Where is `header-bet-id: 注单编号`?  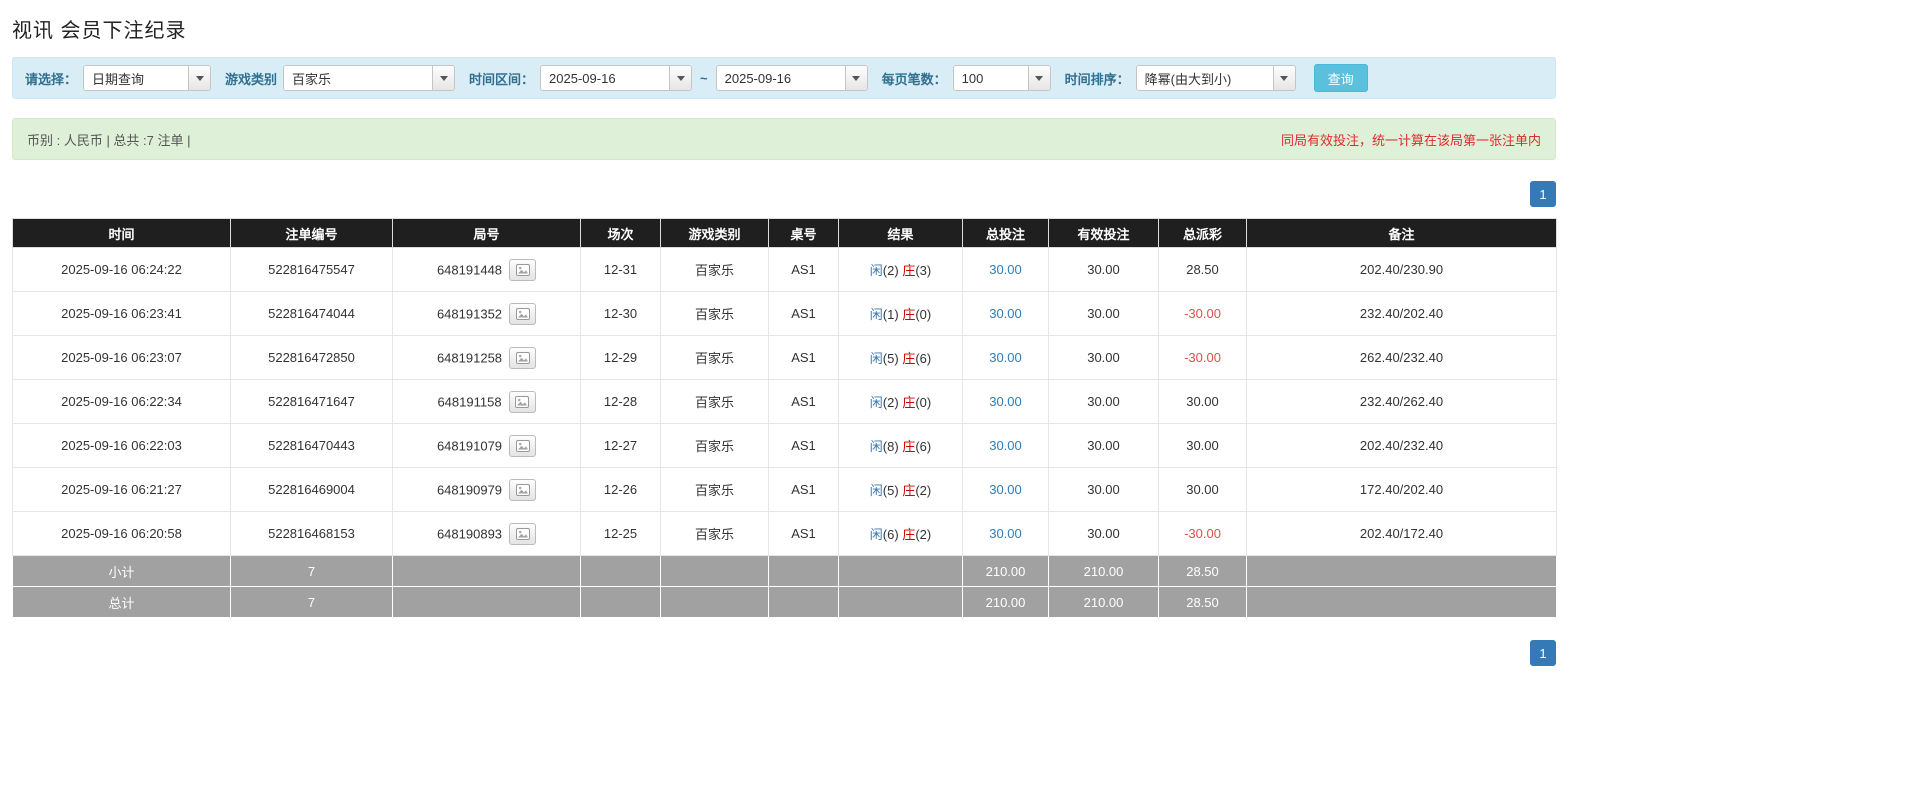
header-bet-id: 注单编号 is located at coordinates (311, 233).